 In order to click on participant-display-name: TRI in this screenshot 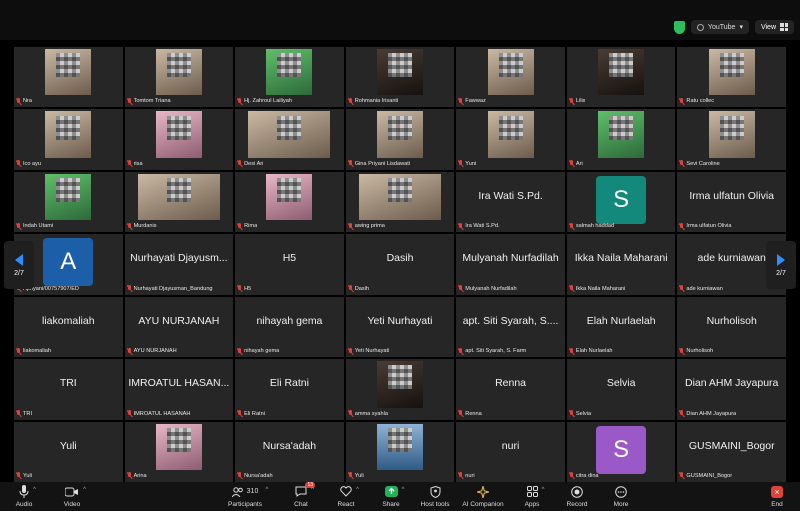, I will do `click(68, 383)`.